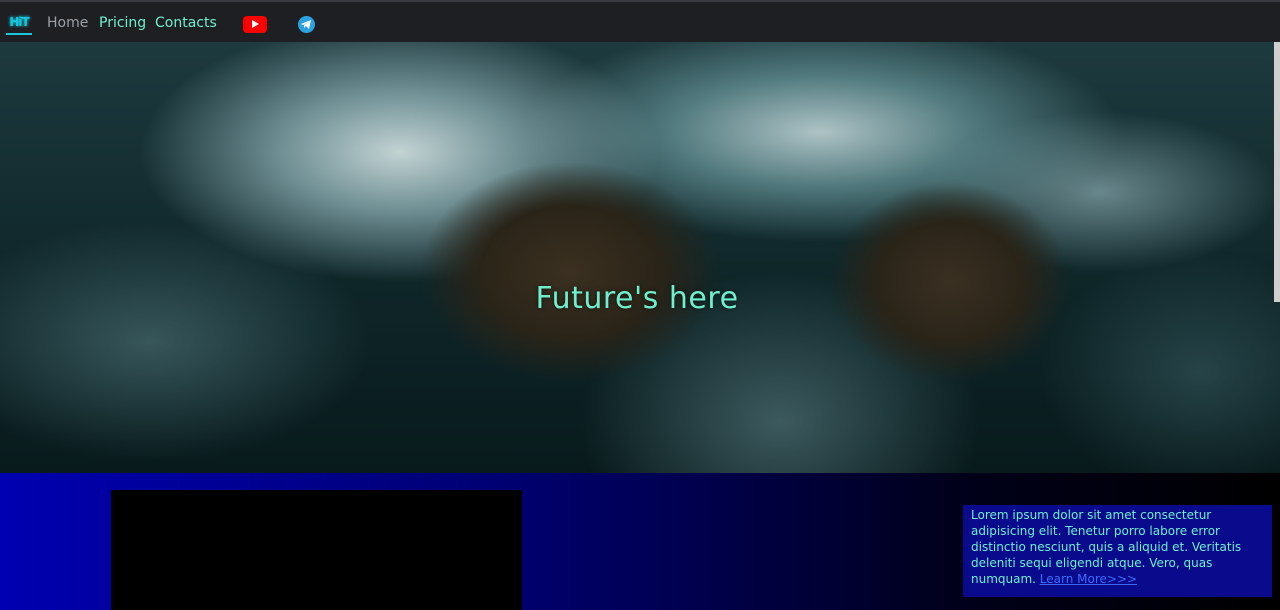  I want to click on site-logo: HiT, so click(19, 24).